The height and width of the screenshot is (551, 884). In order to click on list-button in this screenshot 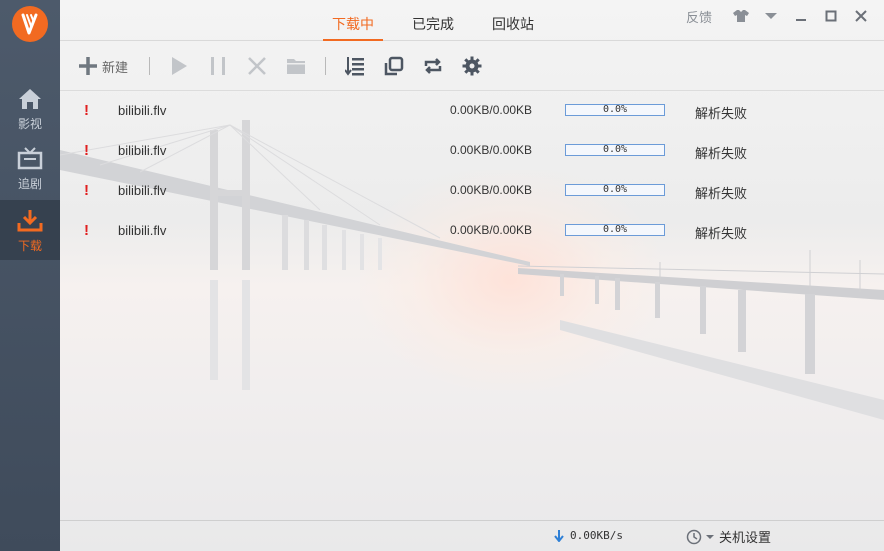, I will do `click(355, 66)`.